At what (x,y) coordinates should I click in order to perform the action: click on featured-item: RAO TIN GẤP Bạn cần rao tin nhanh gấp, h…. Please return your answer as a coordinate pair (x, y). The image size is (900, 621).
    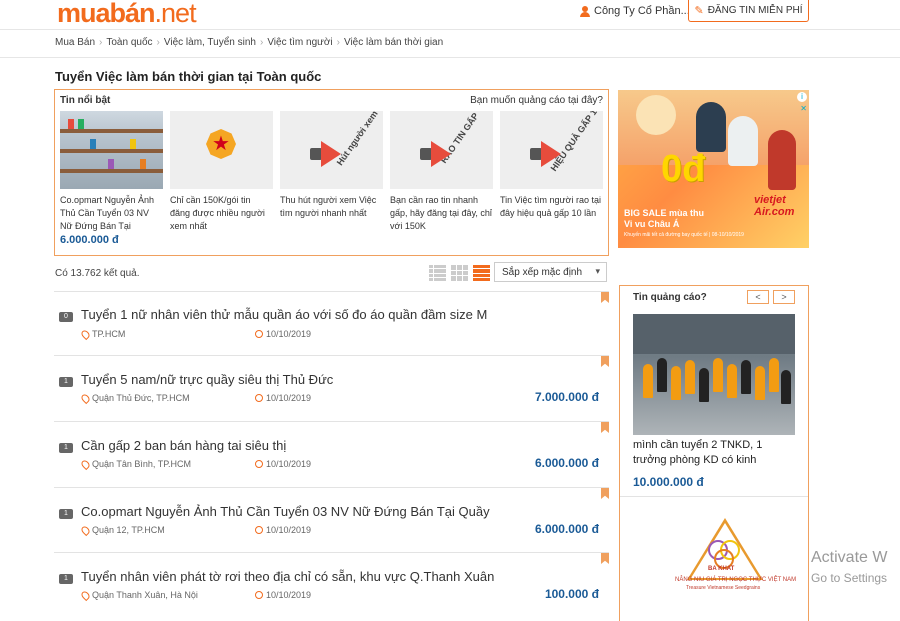
    Looking at the image, I should click on (441, 172).